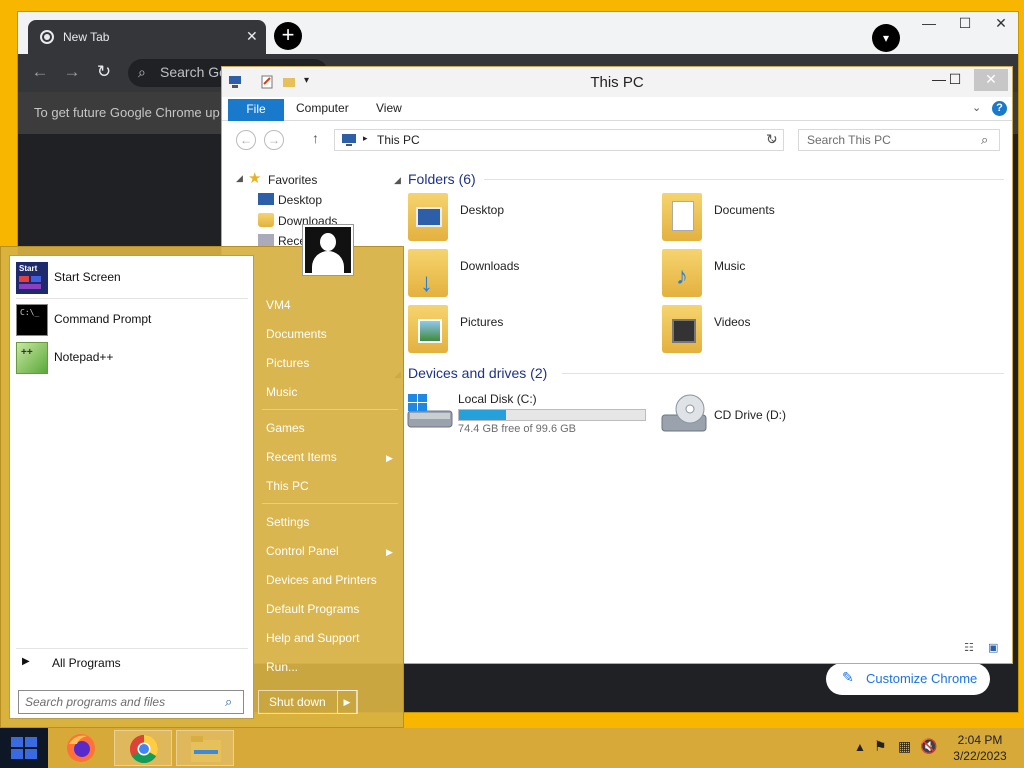  I want to click on ribbon-tab-view: View, so click(389, 108).